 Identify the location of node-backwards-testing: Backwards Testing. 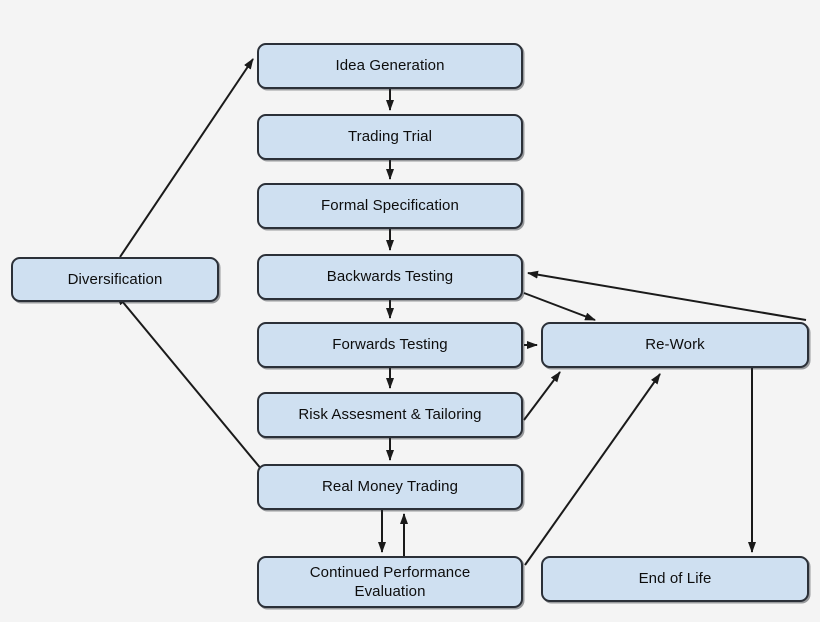
(390, 277).